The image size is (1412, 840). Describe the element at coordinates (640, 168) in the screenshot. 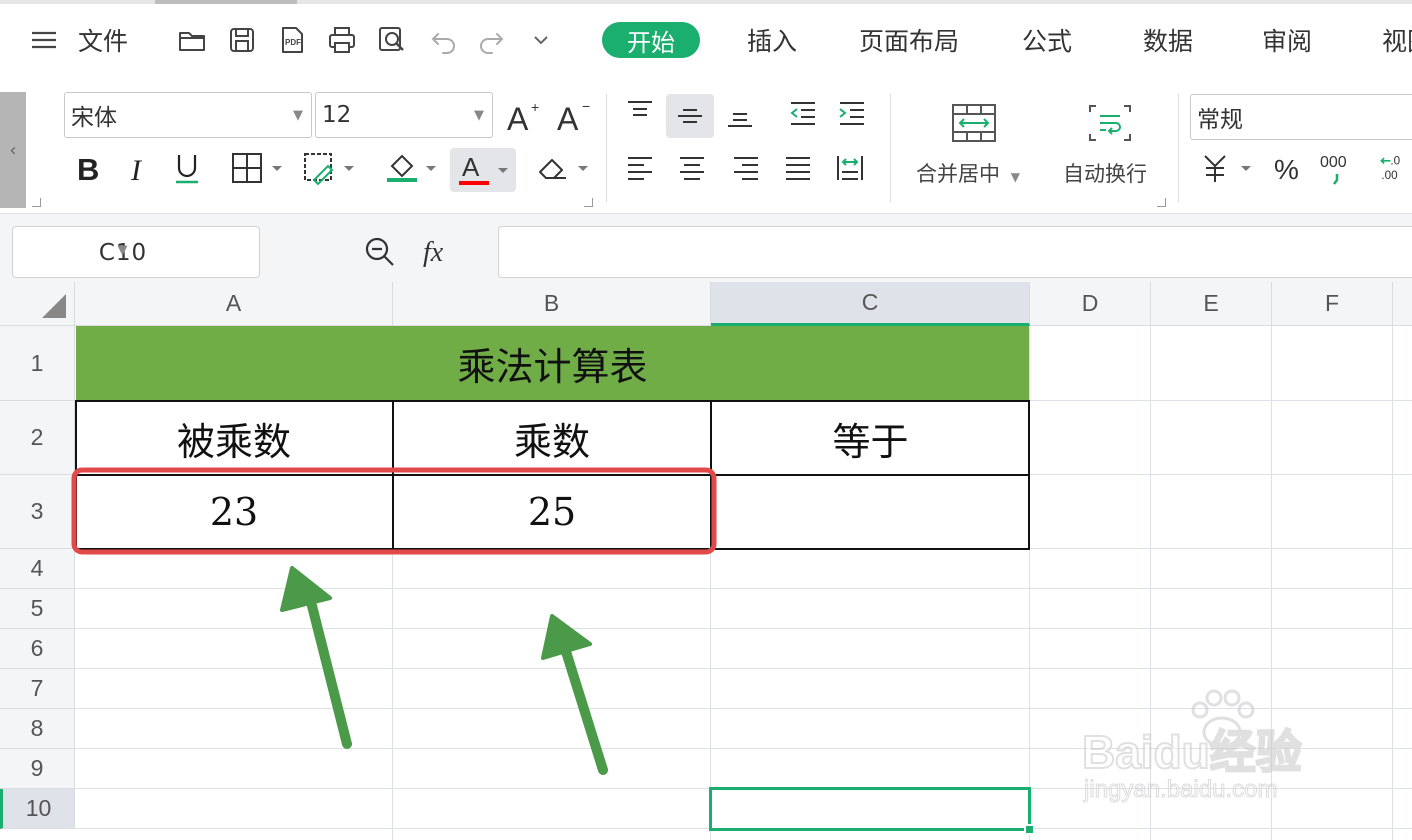

I see `align-left-button` at that location.